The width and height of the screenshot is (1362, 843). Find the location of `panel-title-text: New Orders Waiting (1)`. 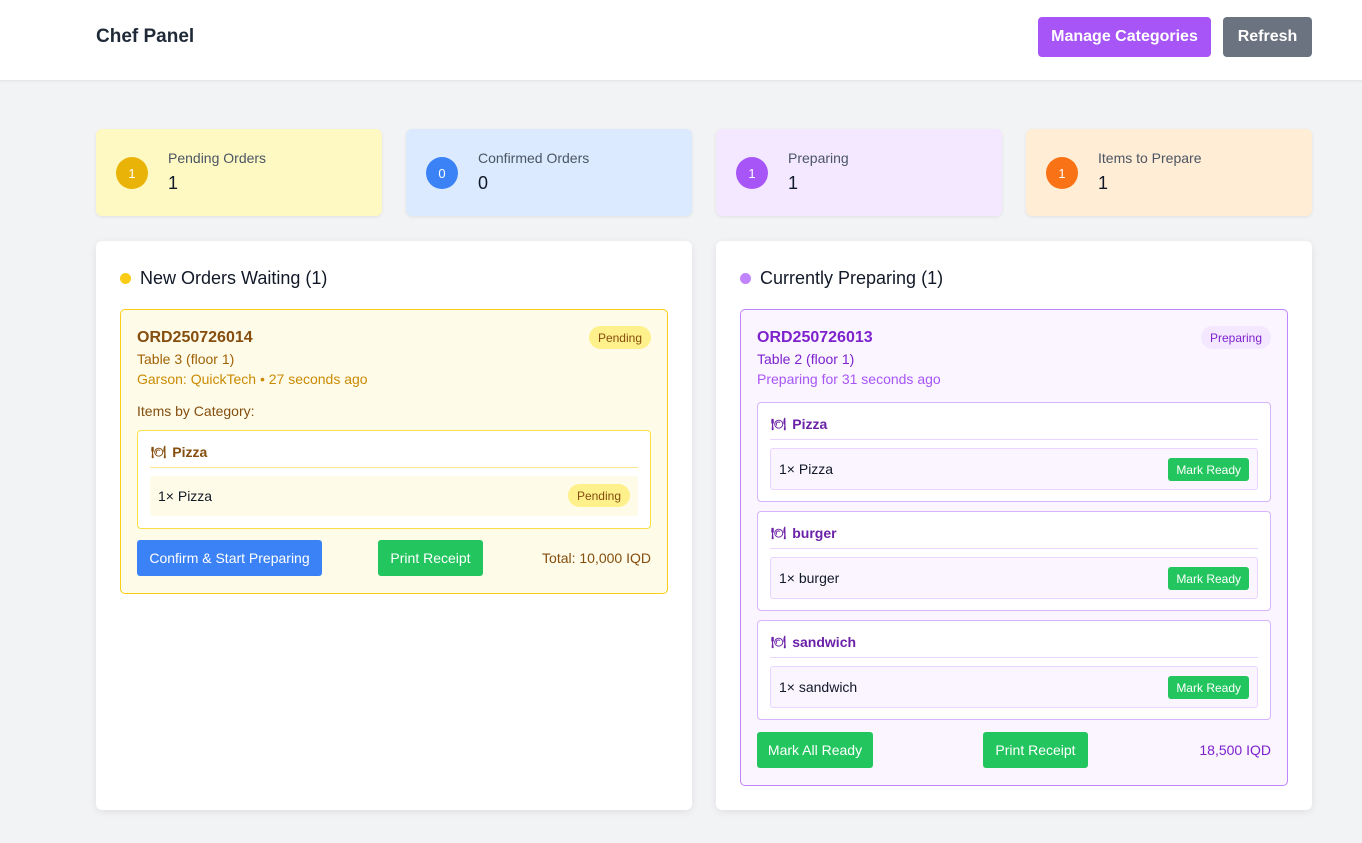

panel-title-text: New Orders Waiting (1) is located at coordinates (234, 278).